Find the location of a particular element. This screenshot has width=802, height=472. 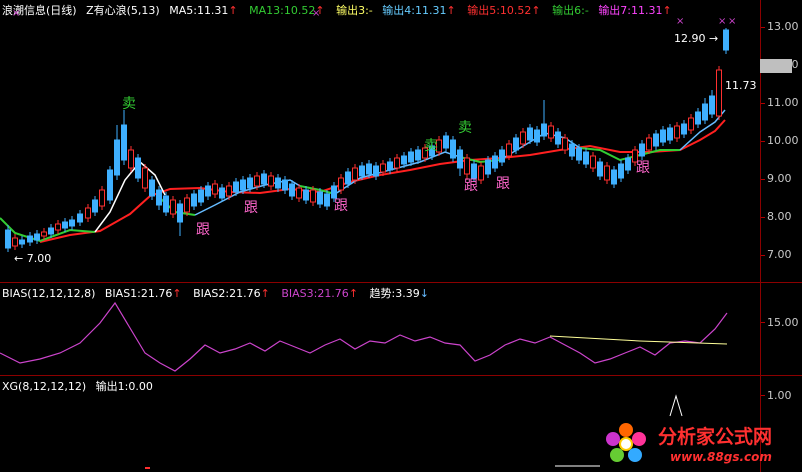

trend-line is located at coordinates (638, 340).